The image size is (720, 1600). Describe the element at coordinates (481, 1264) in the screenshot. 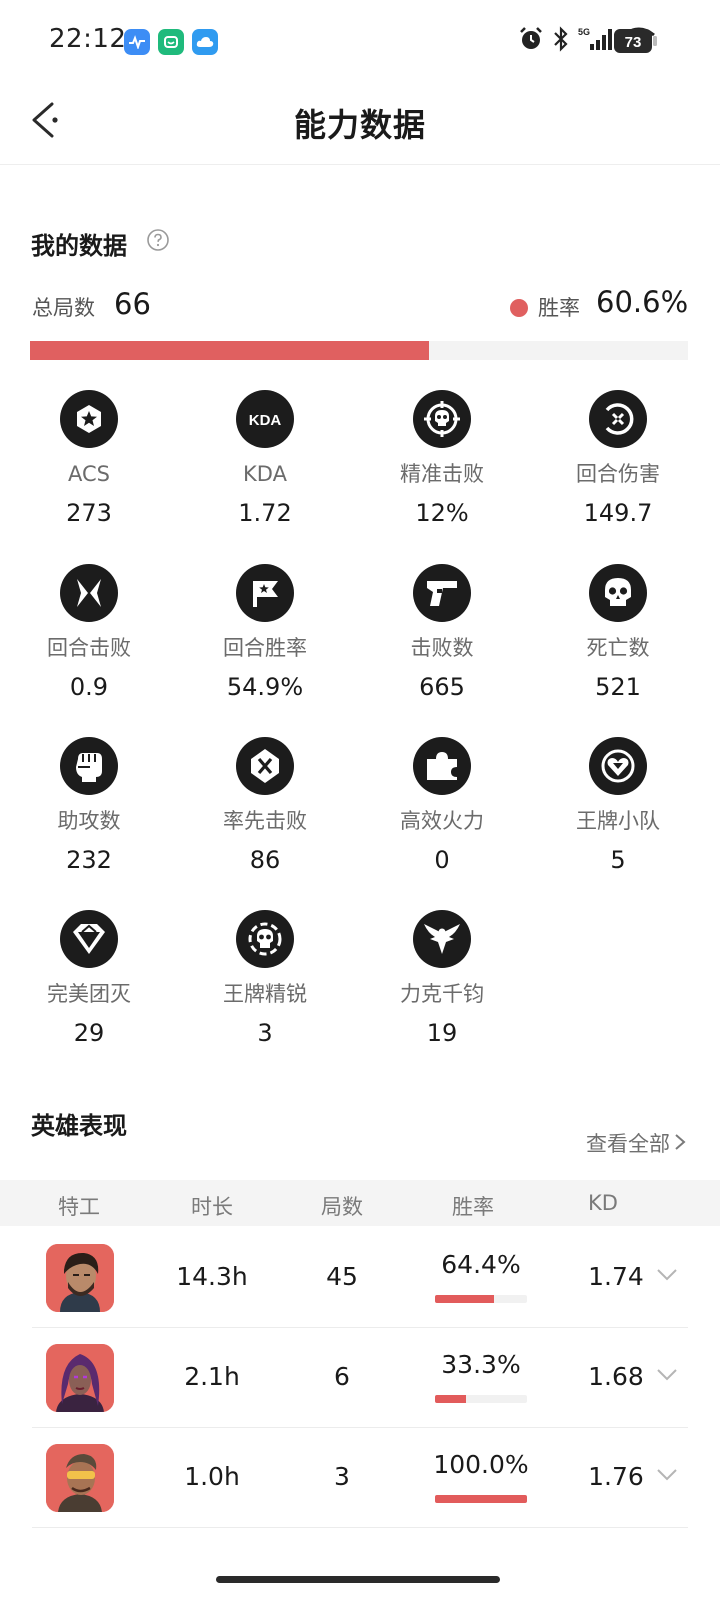

I see `hero-winrate: 64.4%` at that location.